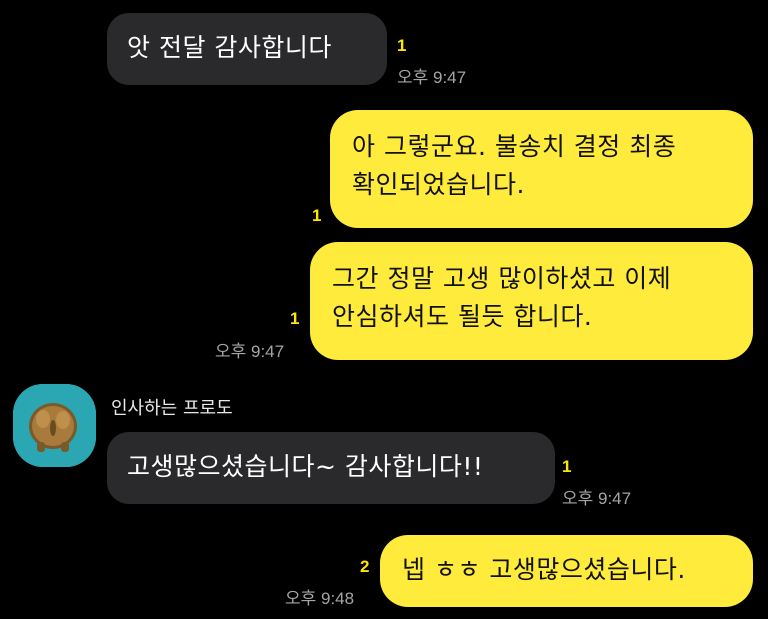 This screenshot has height=619, width=768. Describe the element at coordinates (172, 408) in the screenshot. I see `sender-name: 인사하는 프로도` at that location.